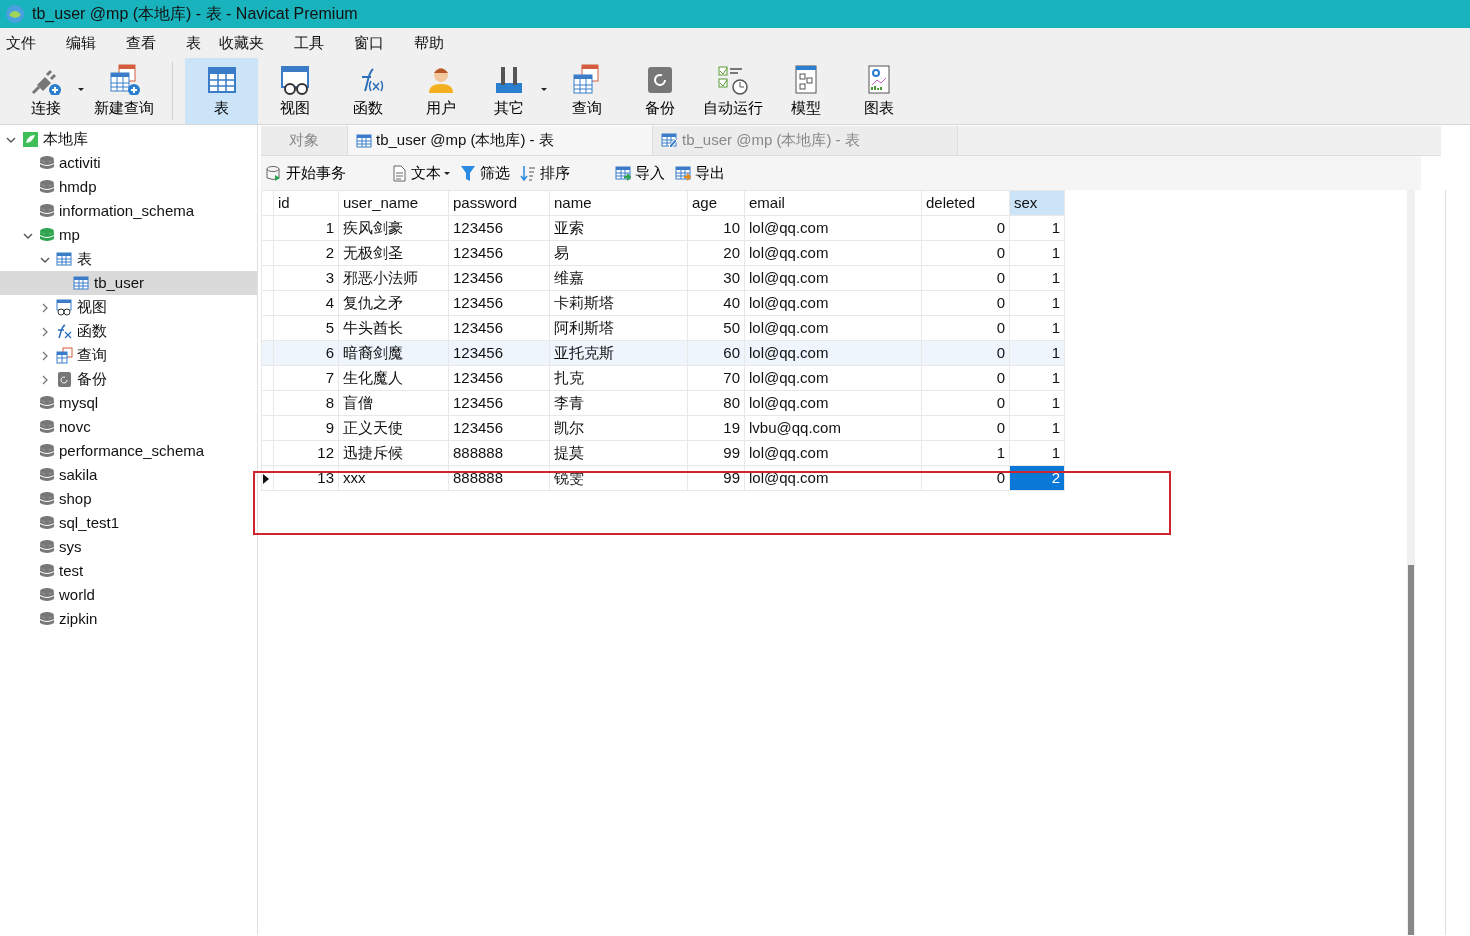 Image resolution: width=1470 pixels, height=936 pixels. What do you see at coordinates (393, 253) in the screenshot?
I see `table-cell: 无极剑圣` at bounding box center [393, 253].